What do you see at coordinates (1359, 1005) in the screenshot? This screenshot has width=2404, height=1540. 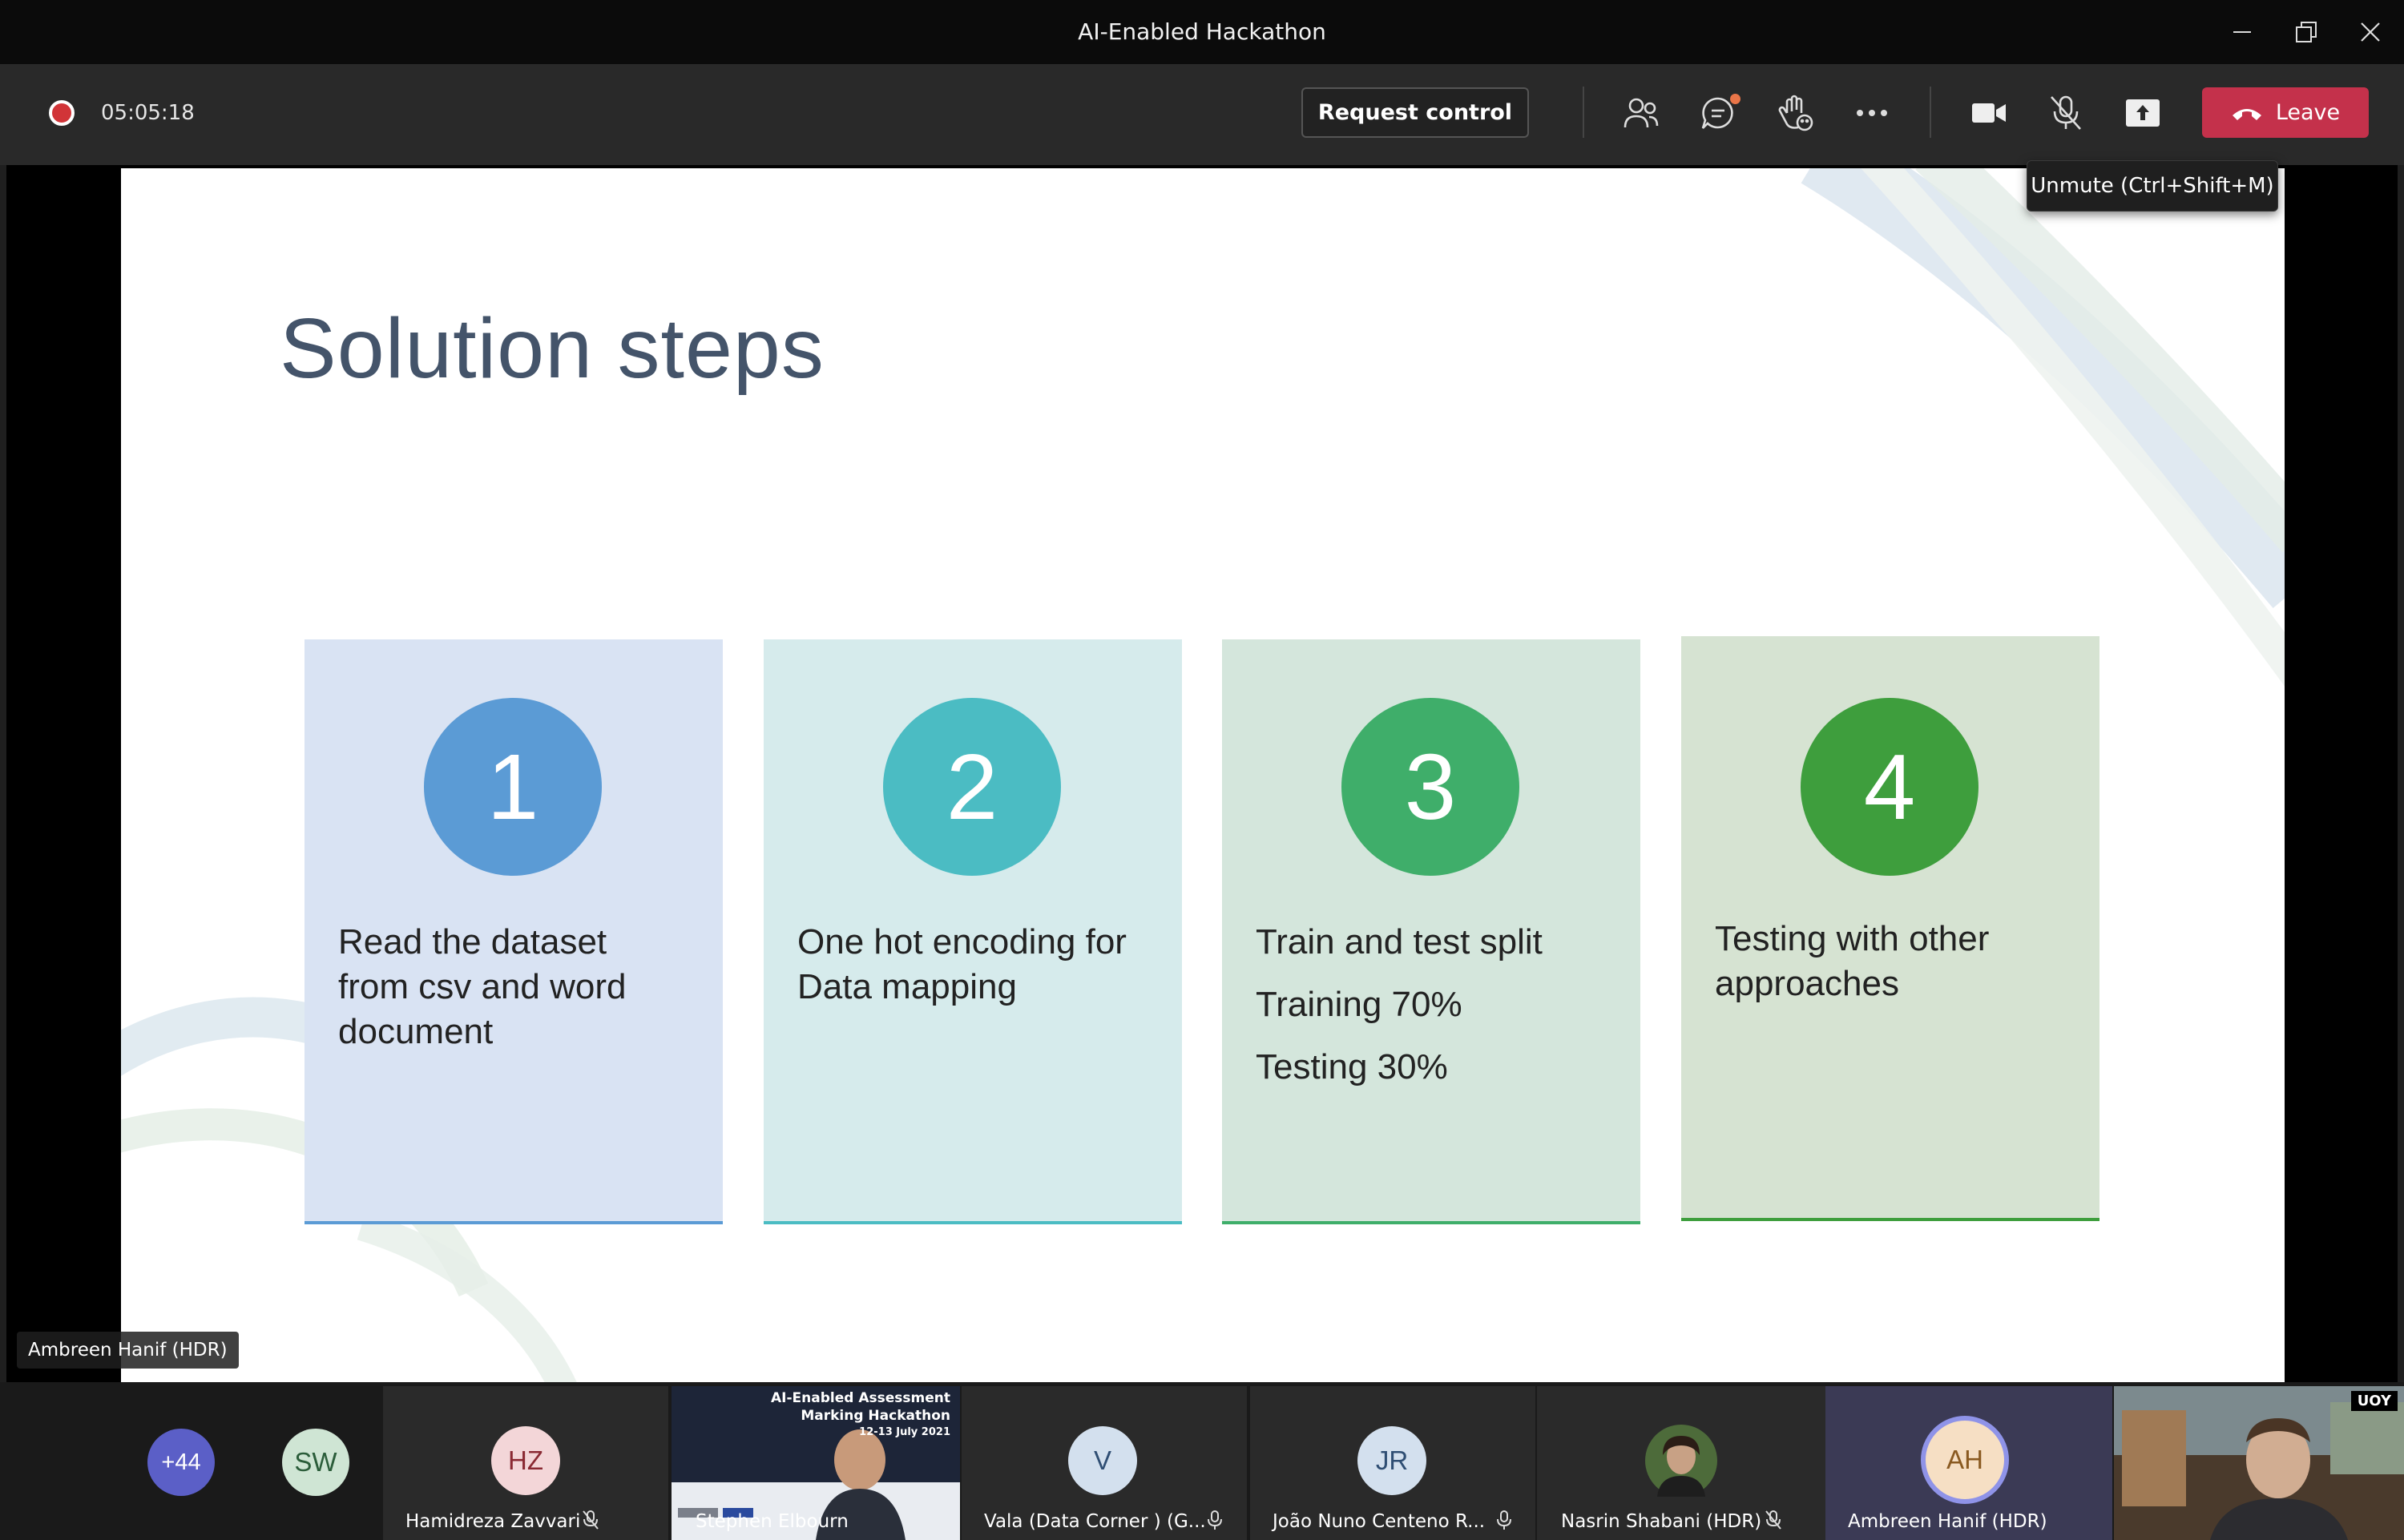 I see `step-3-line: Training 70%` at bounding box center [1359, 1005].